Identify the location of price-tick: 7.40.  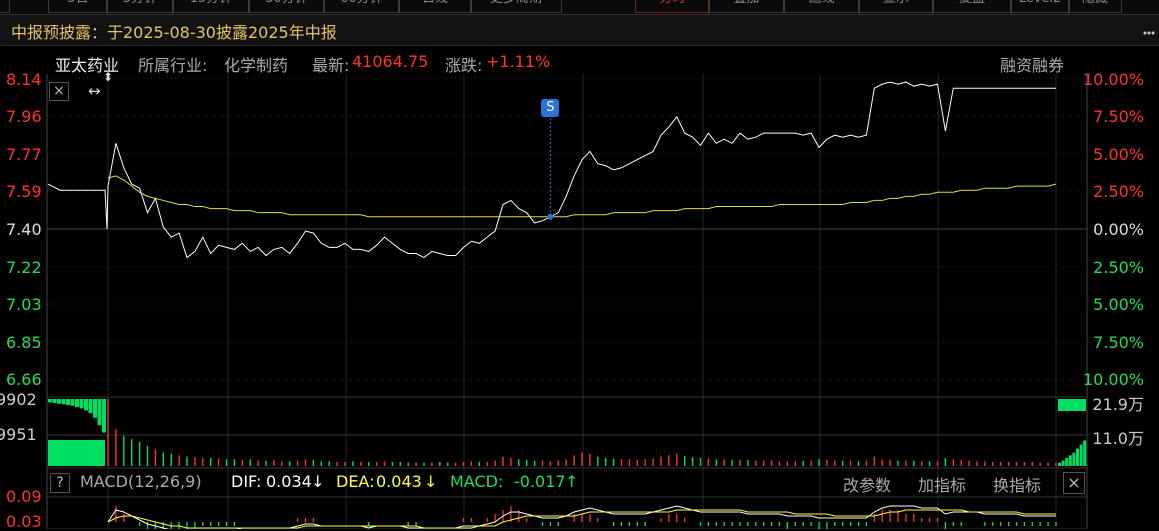
(24, 229).